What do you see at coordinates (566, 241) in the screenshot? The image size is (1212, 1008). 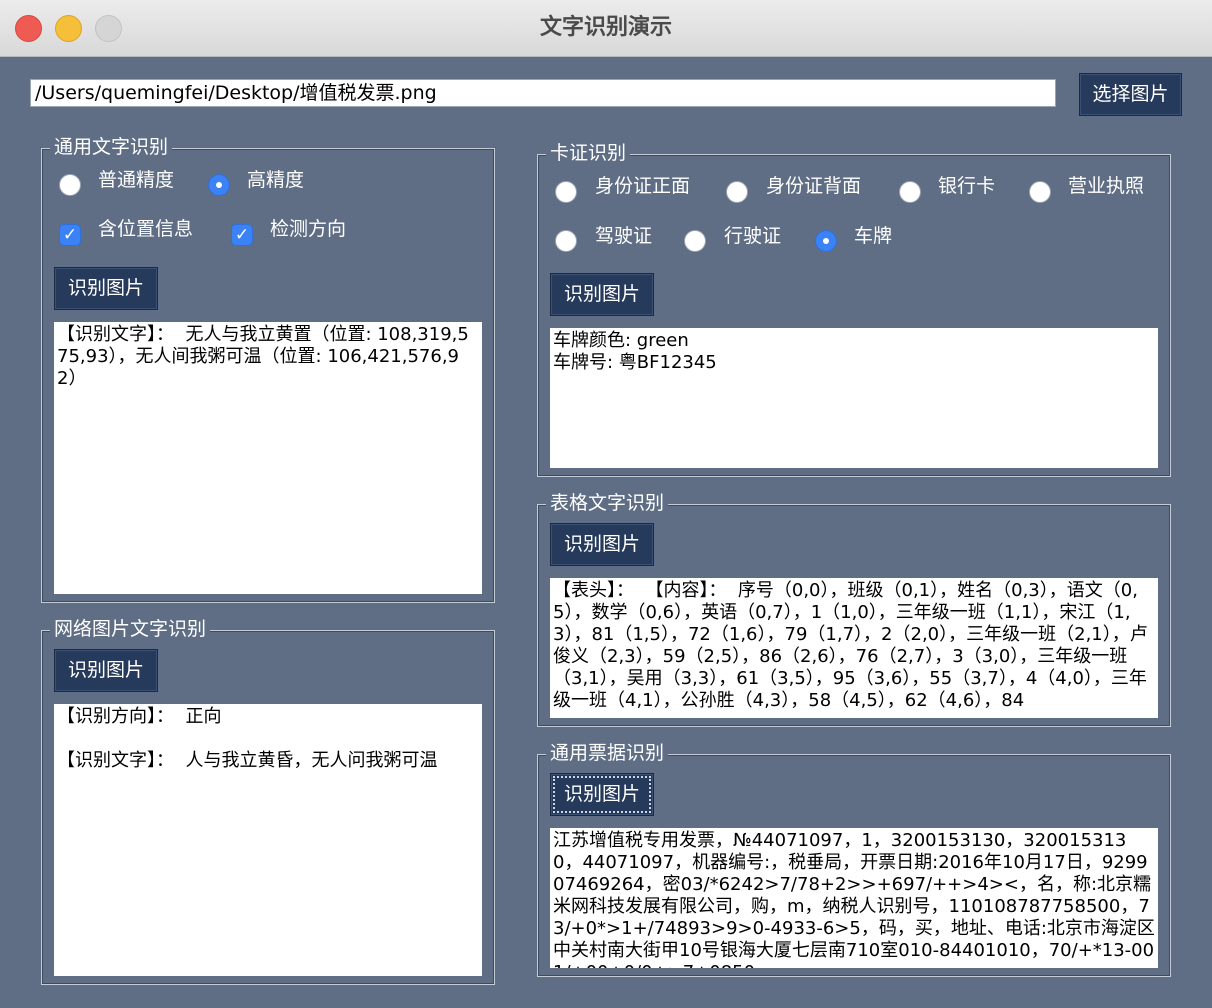 I see `radio-driver-license` at bounding box center [566, 241].